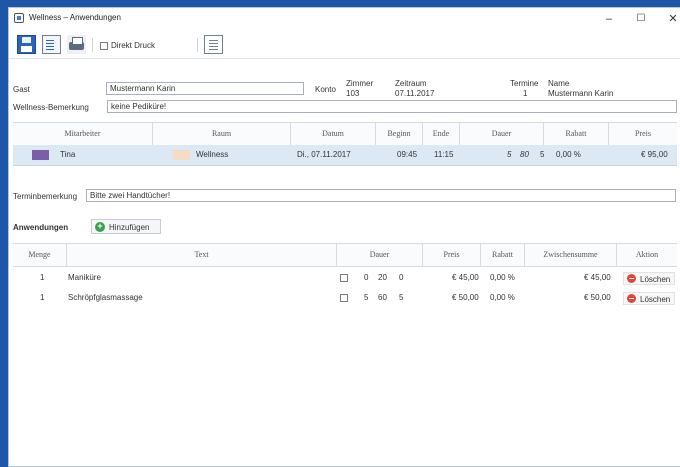  Describe the element at coordinates (392, 106) in the screenshot. I see `wellness-bemerkung-field: keine Pediküre!` at that location.